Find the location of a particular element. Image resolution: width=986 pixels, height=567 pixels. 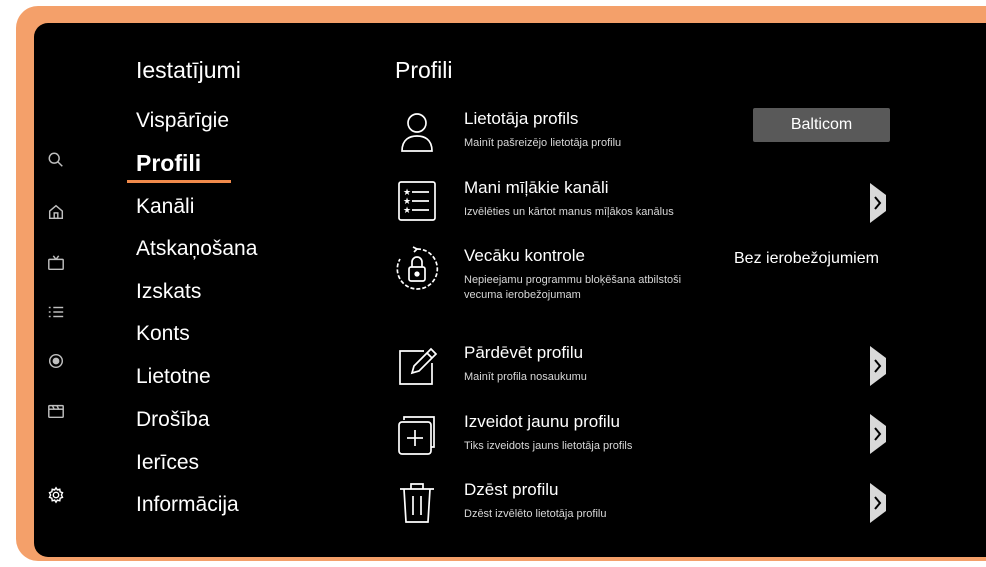

favorites-list-icon: ★ ★ ★ is located at coordinates (417, 201).